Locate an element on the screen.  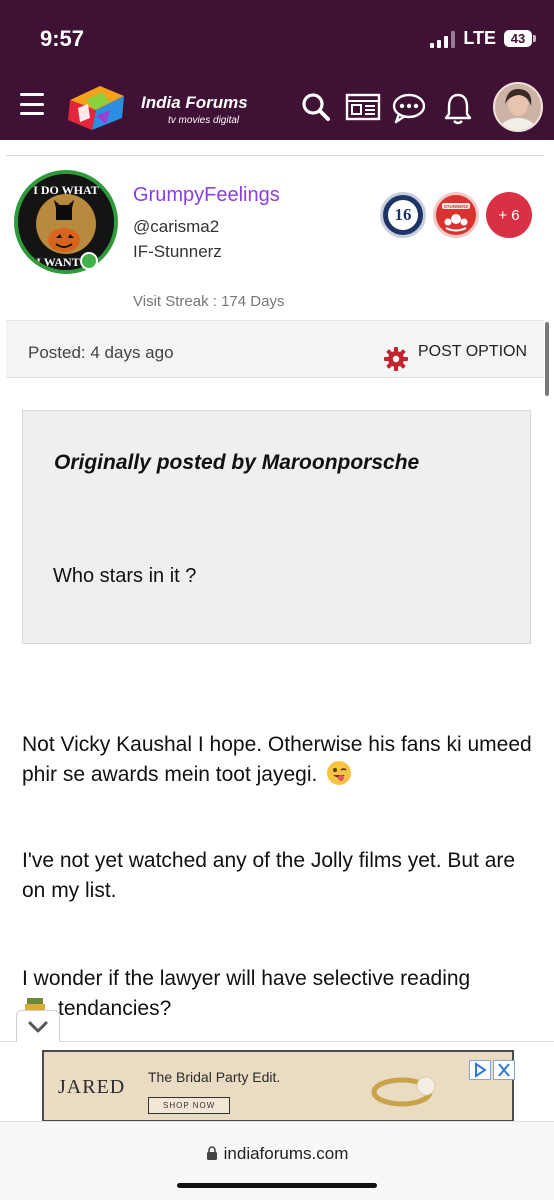
ad-banner: JARED The Bridal Party Edit. SHOP NOW is located at coordinates (278, 1086).